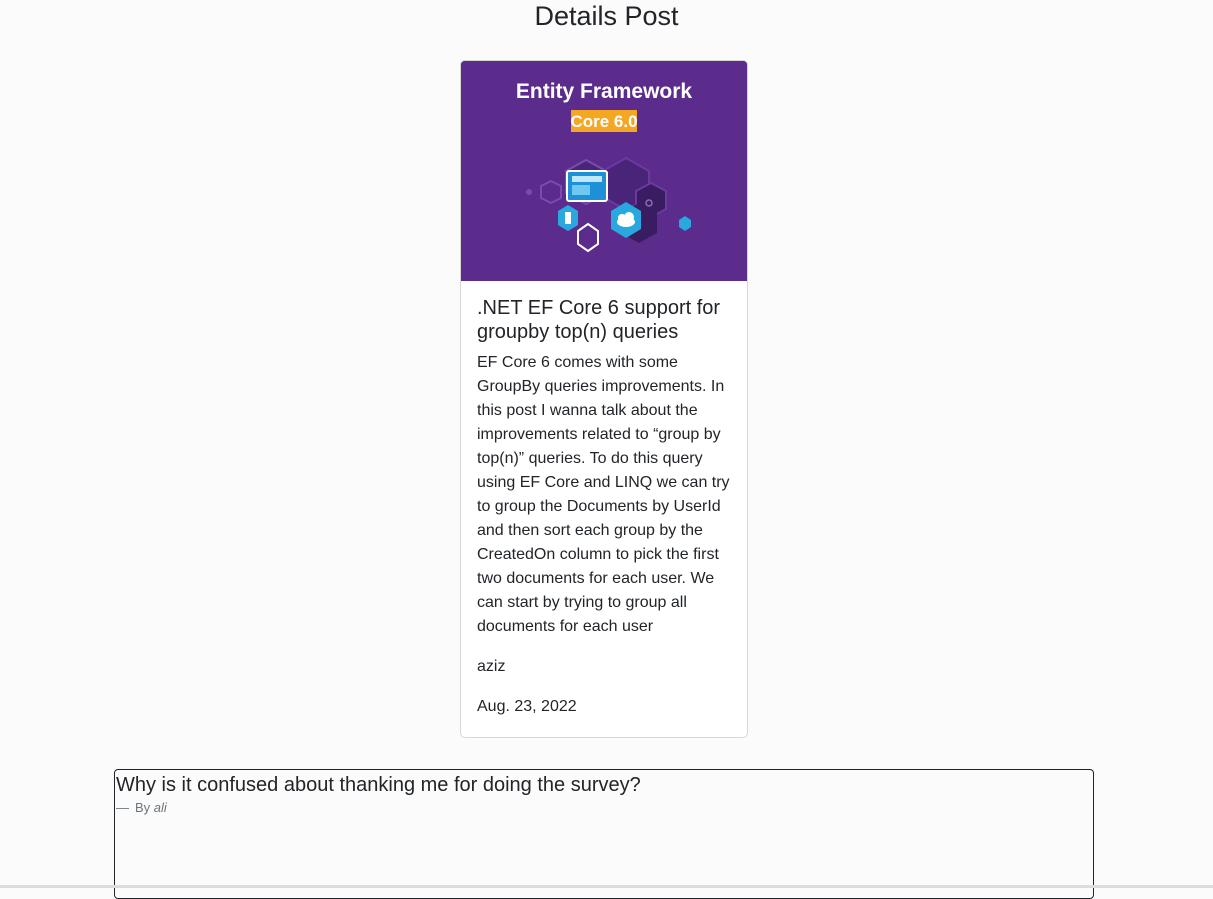 This screenshot has height=899, width=1213. I want to click on comment-footer: — By ali, so click(604, 808).